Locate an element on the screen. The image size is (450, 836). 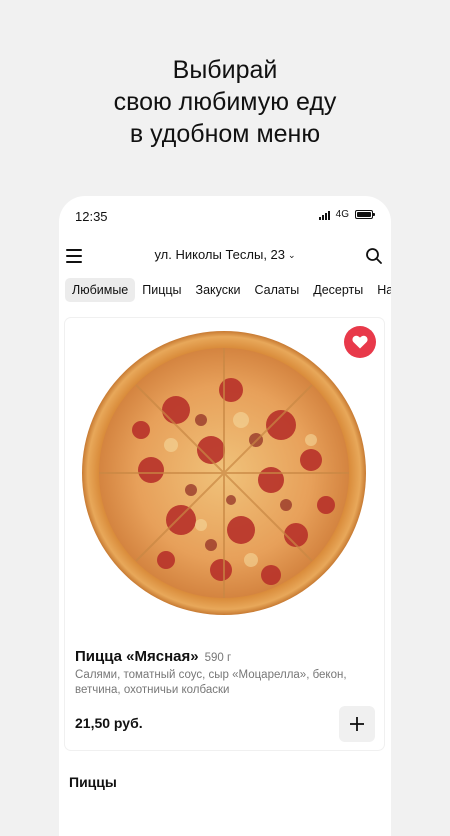
status-bar: 12:35 4G is located at coordinates (225, 216).